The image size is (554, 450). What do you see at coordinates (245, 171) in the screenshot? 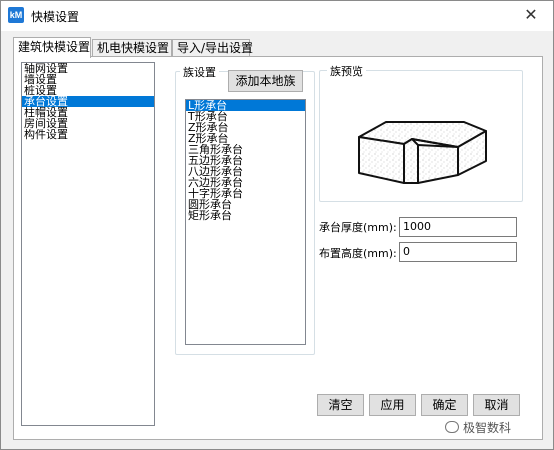
I see `family-list-item: 八边形承台` at bounding box center [245, 171].